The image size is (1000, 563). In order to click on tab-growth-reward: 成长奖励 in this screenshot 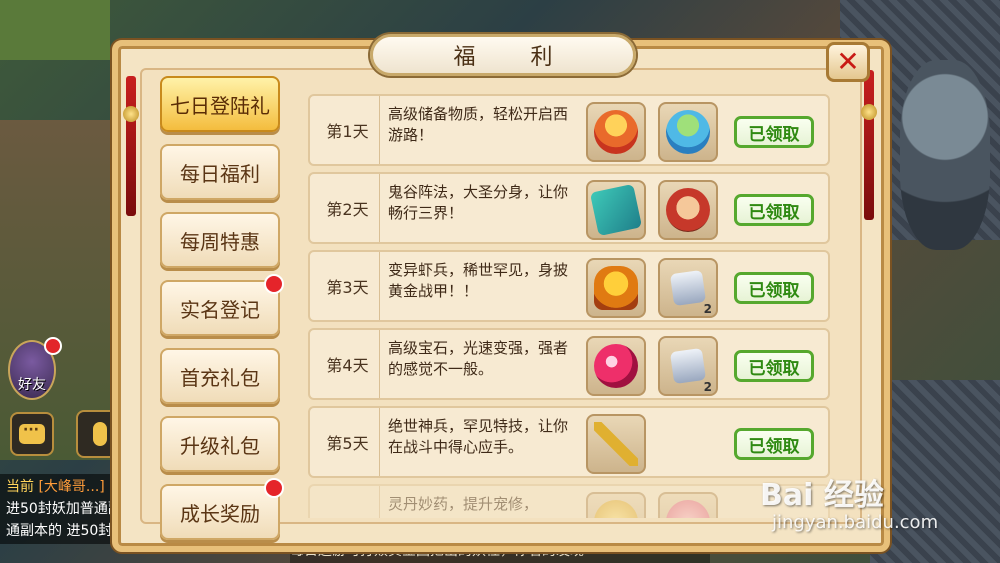, I will do `click(222, 509)`.